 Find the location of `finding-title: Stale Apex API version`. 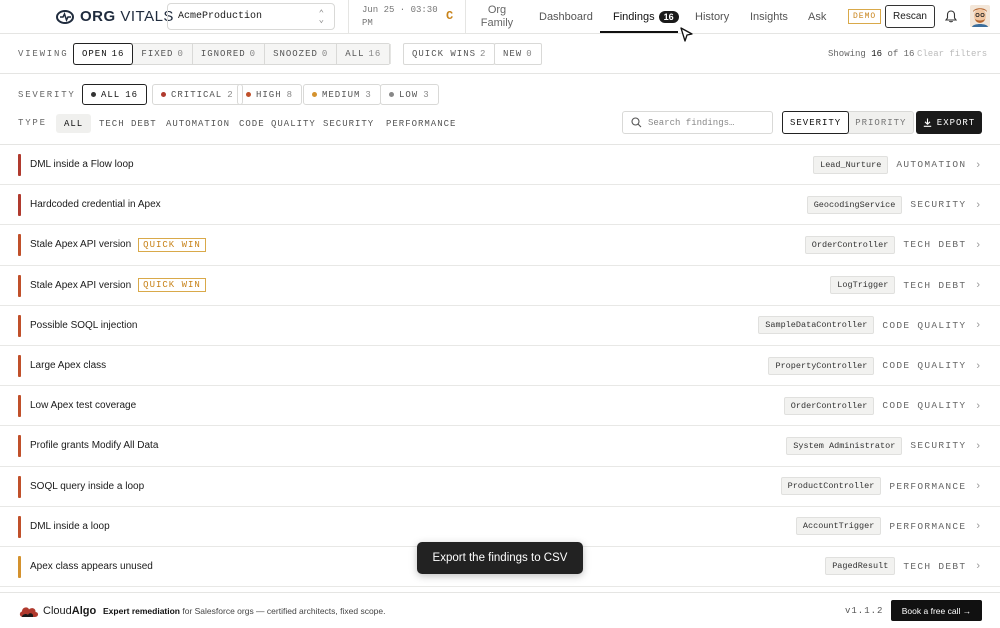

finding-title: Stale Apex API version is located at coordinates (81, 285).